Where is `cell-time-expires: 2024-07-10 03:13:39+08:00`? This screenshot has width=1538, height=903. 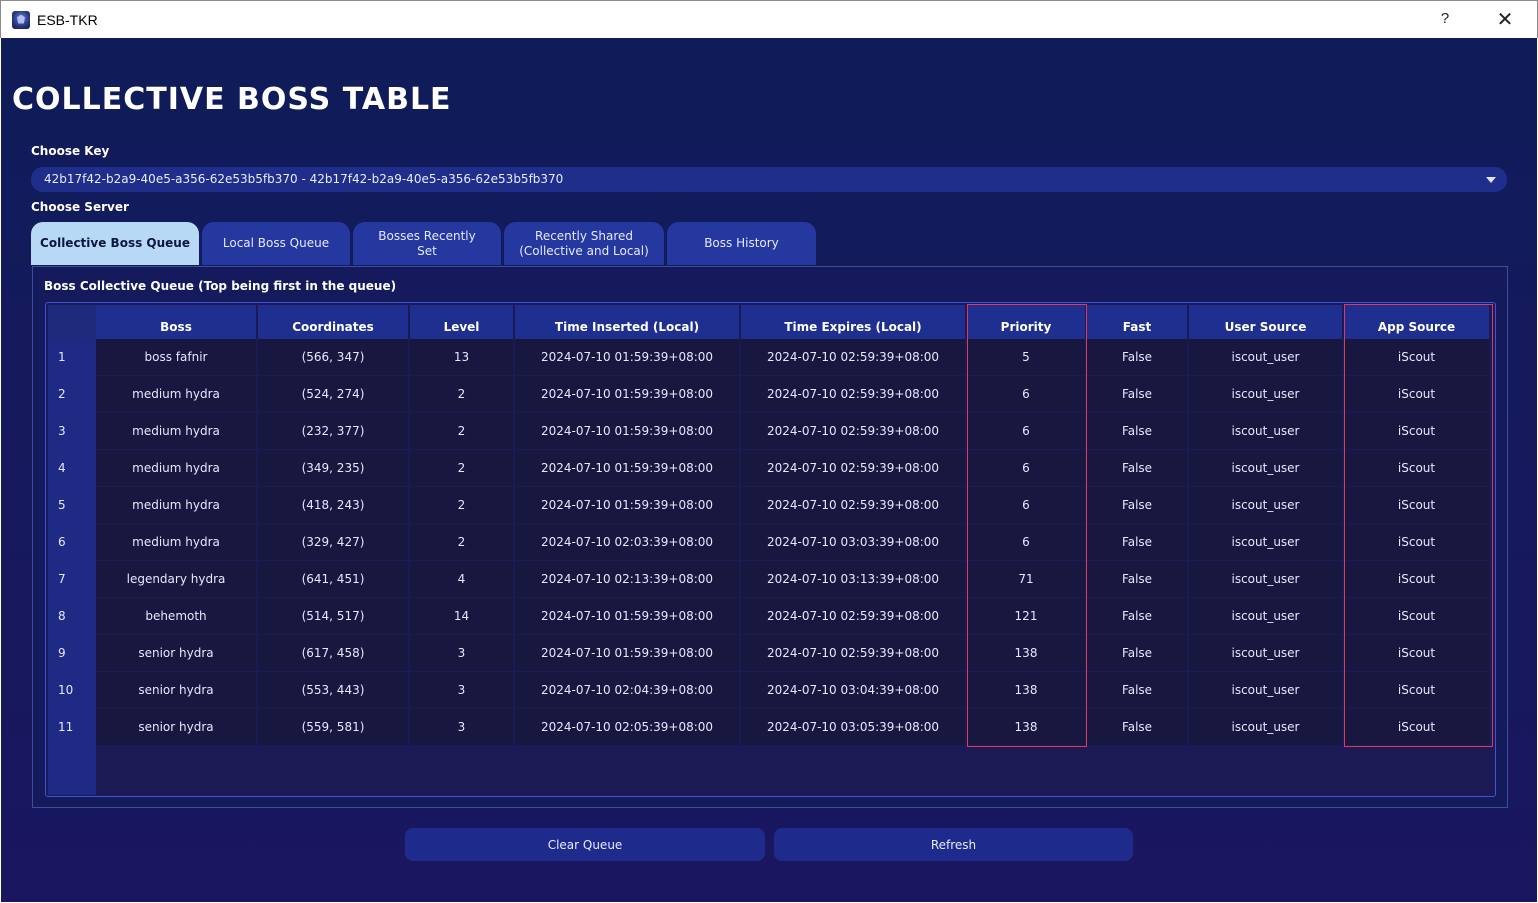 cell-time-expires: 2024-07-10 03:13:39+08:00 is located at coordinates (853, 579).